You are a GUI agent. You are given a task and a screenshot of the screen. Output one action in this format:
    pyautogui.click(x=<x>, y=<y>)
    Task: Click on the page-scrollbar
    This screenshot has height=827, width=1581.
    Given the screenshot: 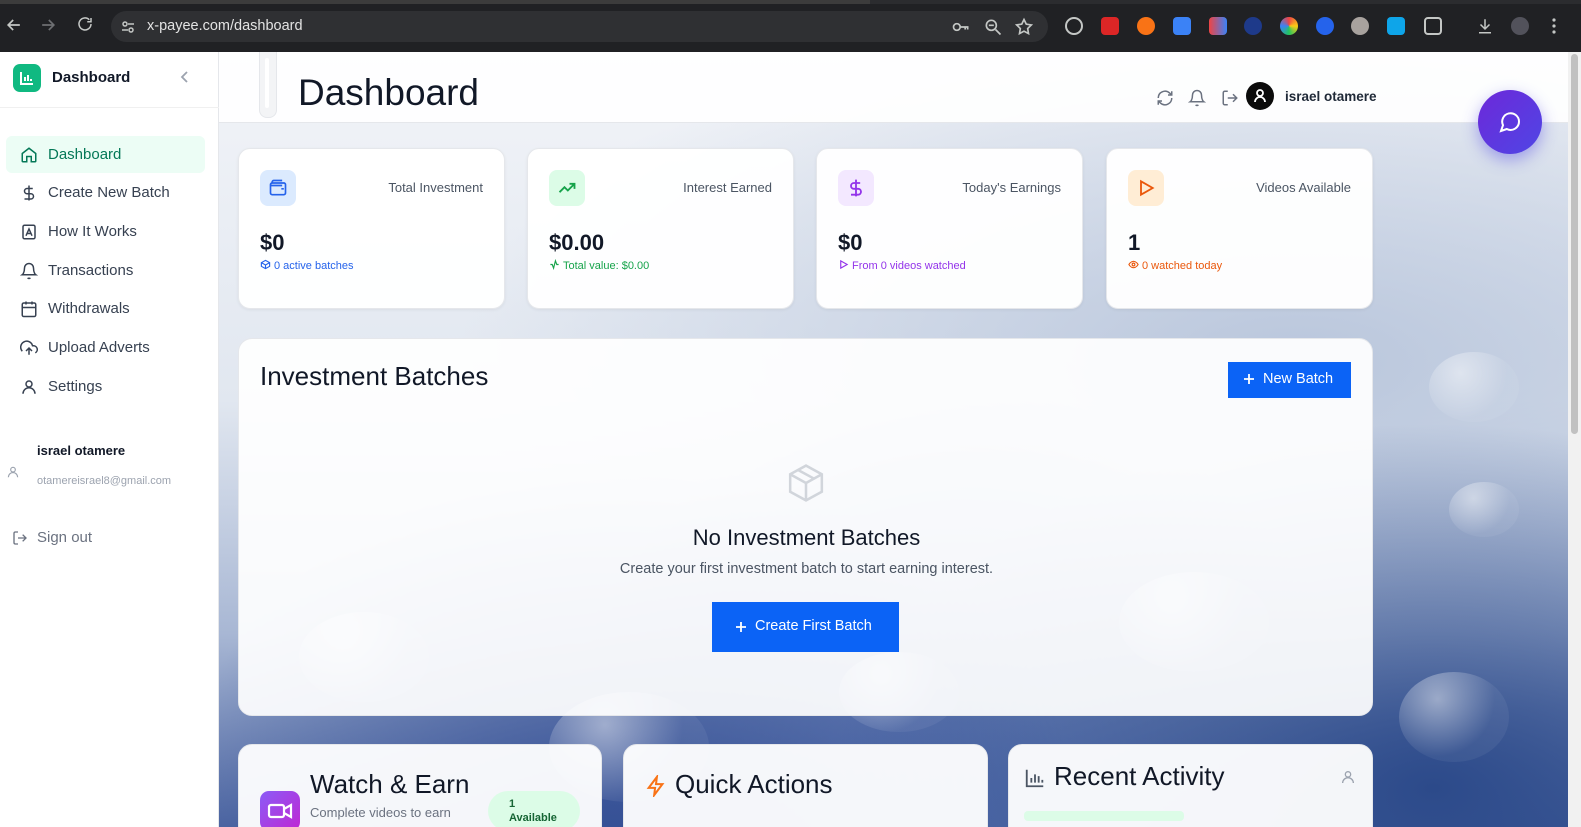 What is the action you would take?
    pyautogui.click(x=1574, y=439)
    